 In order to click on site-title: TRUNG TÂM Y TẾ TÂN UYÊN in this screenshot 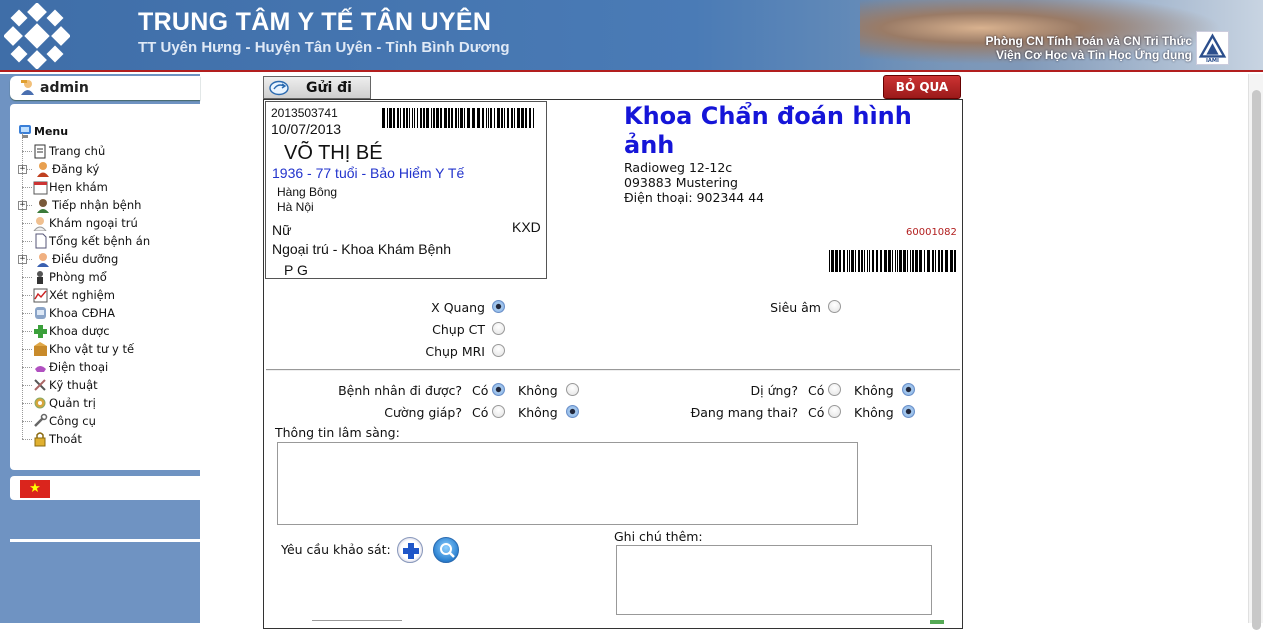, I will do `click(315, 22)`.